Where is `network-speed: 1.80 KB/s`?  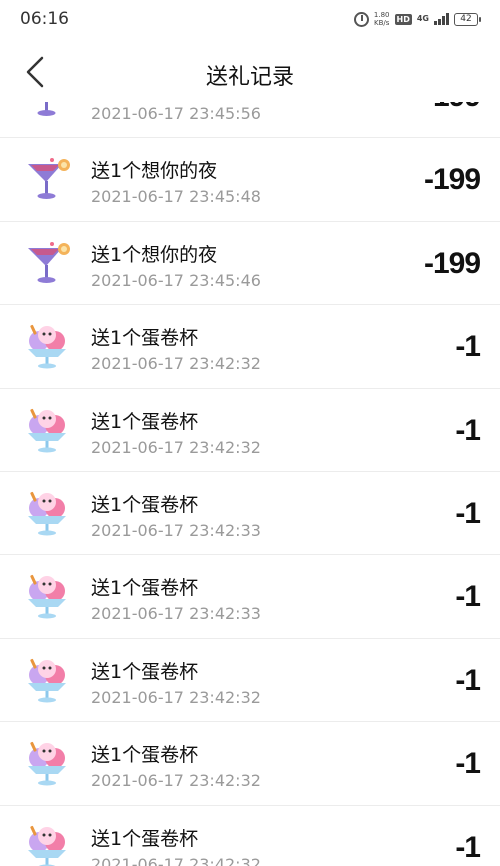 network-speed: 1.80 KB/s is located at coordinates (382, 19).